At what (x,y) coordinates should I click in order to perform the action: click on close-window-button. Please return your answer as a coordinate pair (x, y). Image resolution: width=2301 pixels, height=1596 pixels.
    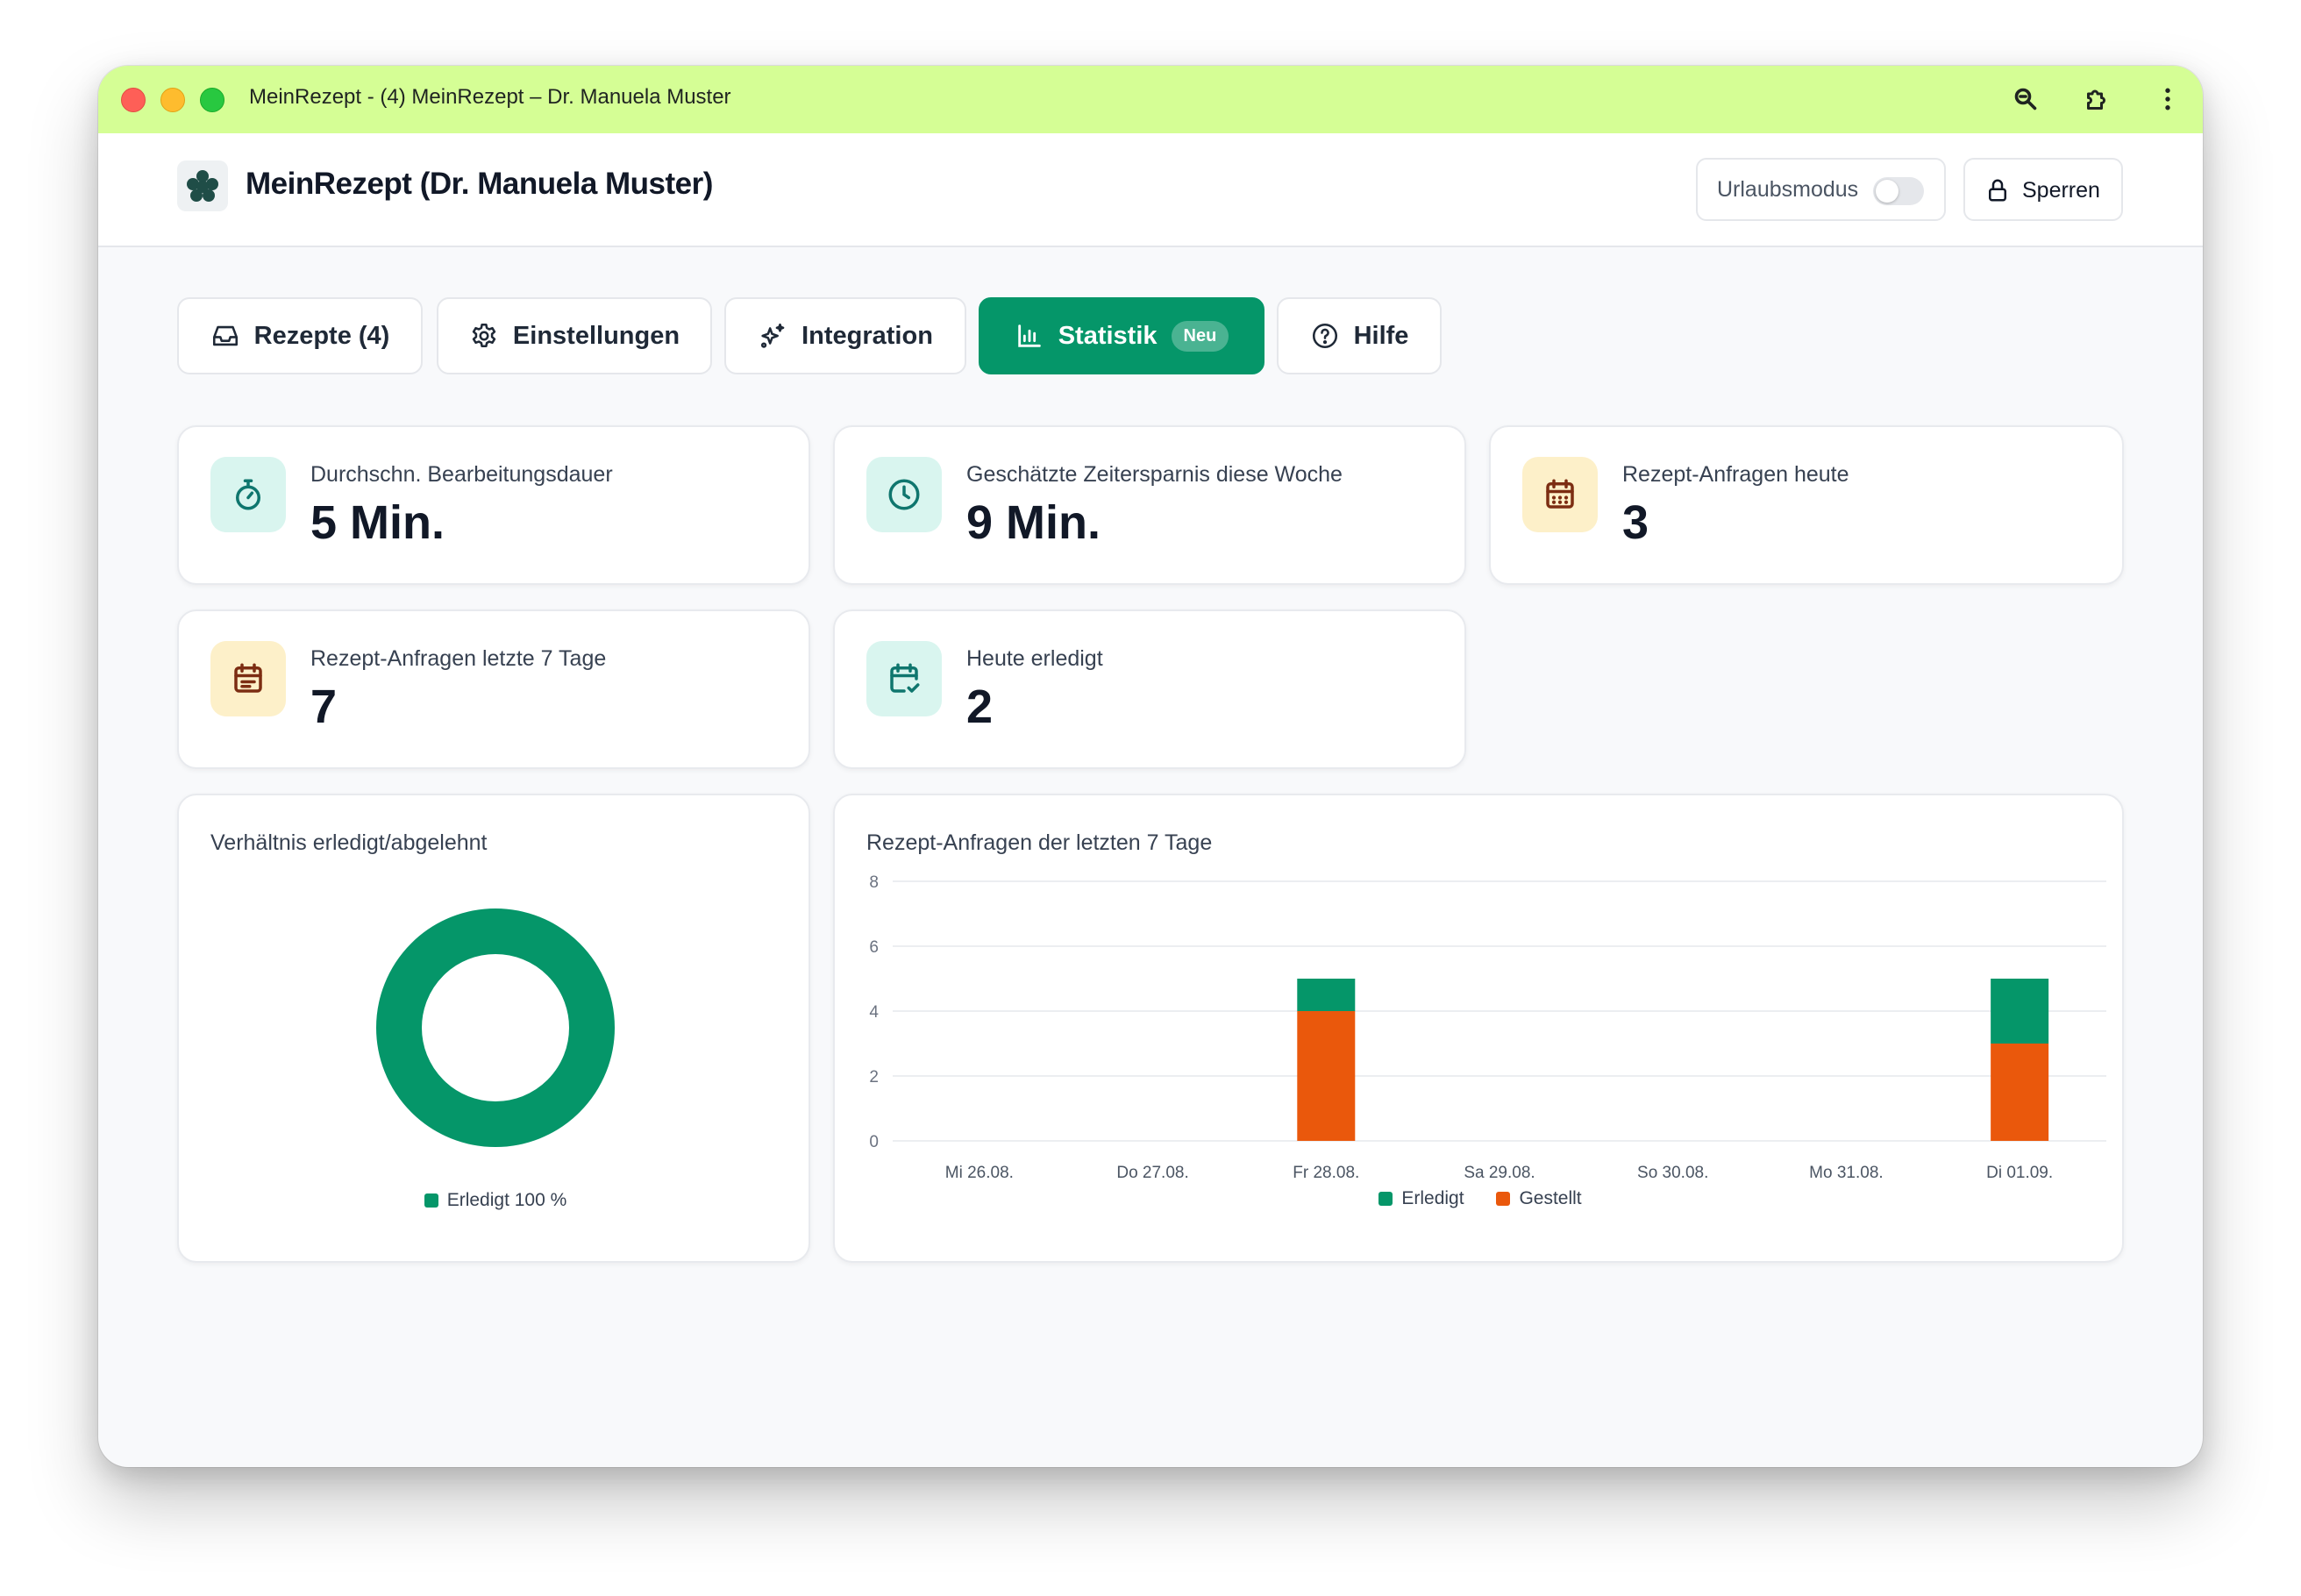
    Looking at the image, I should click on (134, 100).